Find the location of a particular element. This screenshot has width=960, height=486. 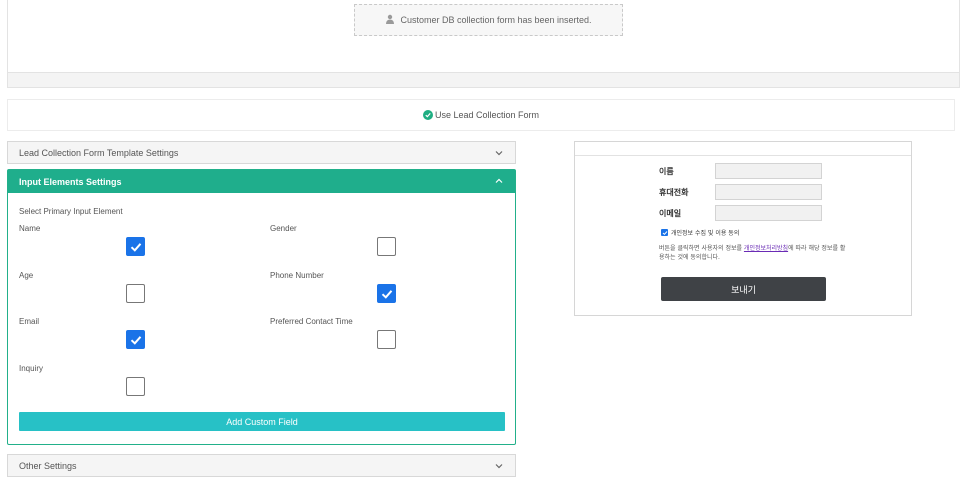

user-icon is located at coordinates (390, 20).